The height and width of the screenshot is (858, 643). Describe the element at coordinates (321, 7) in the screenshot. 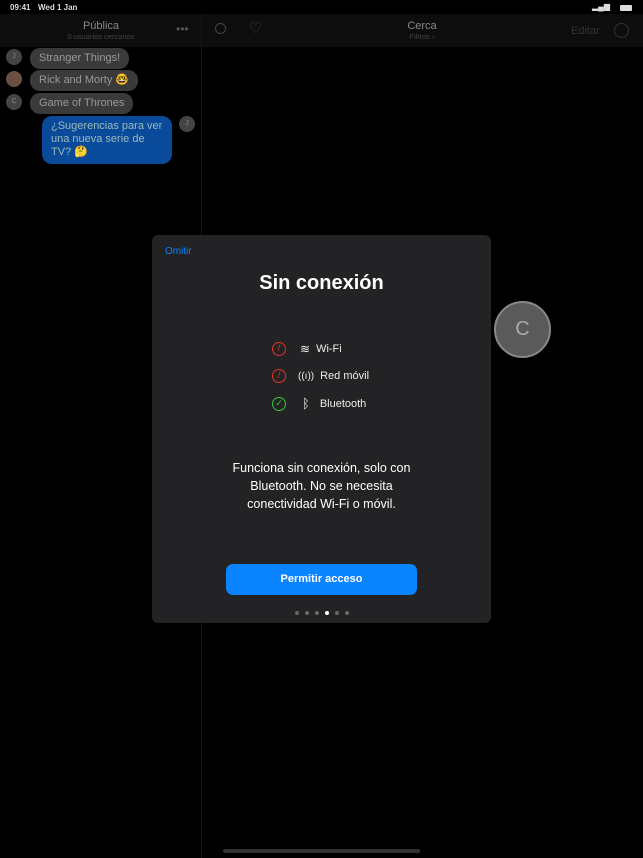

I see `status-bar: 09:41 Wed 1 Jan ▂▄▆` at that location.